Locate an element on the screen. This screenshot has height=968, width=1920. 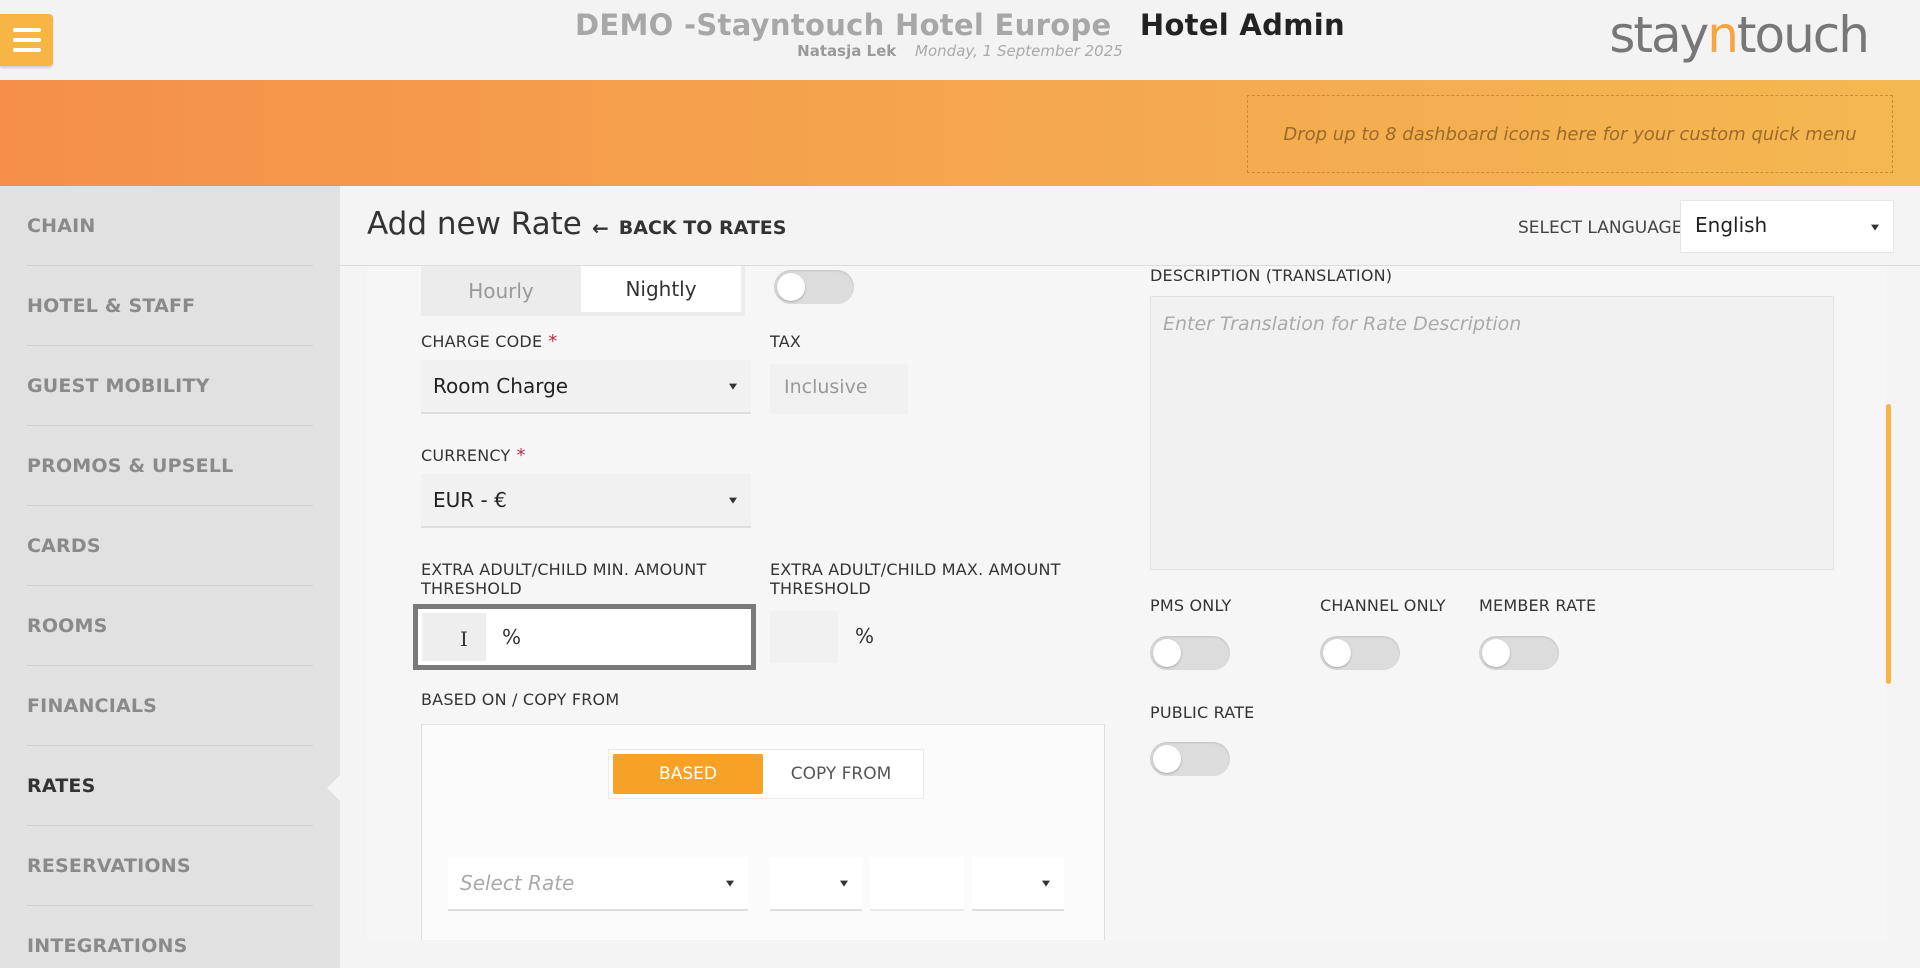
sidebar-item-reservations: RESERVATIONS is located at coordinates (170, 866).